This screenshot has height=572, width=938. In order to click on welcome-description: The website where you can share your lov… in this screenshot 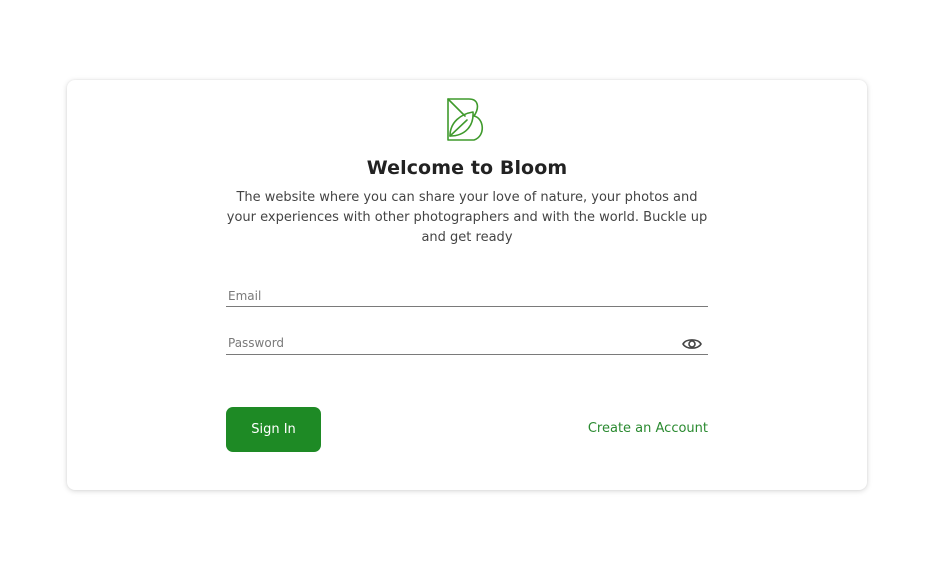, I will do `click(467, 217)`.